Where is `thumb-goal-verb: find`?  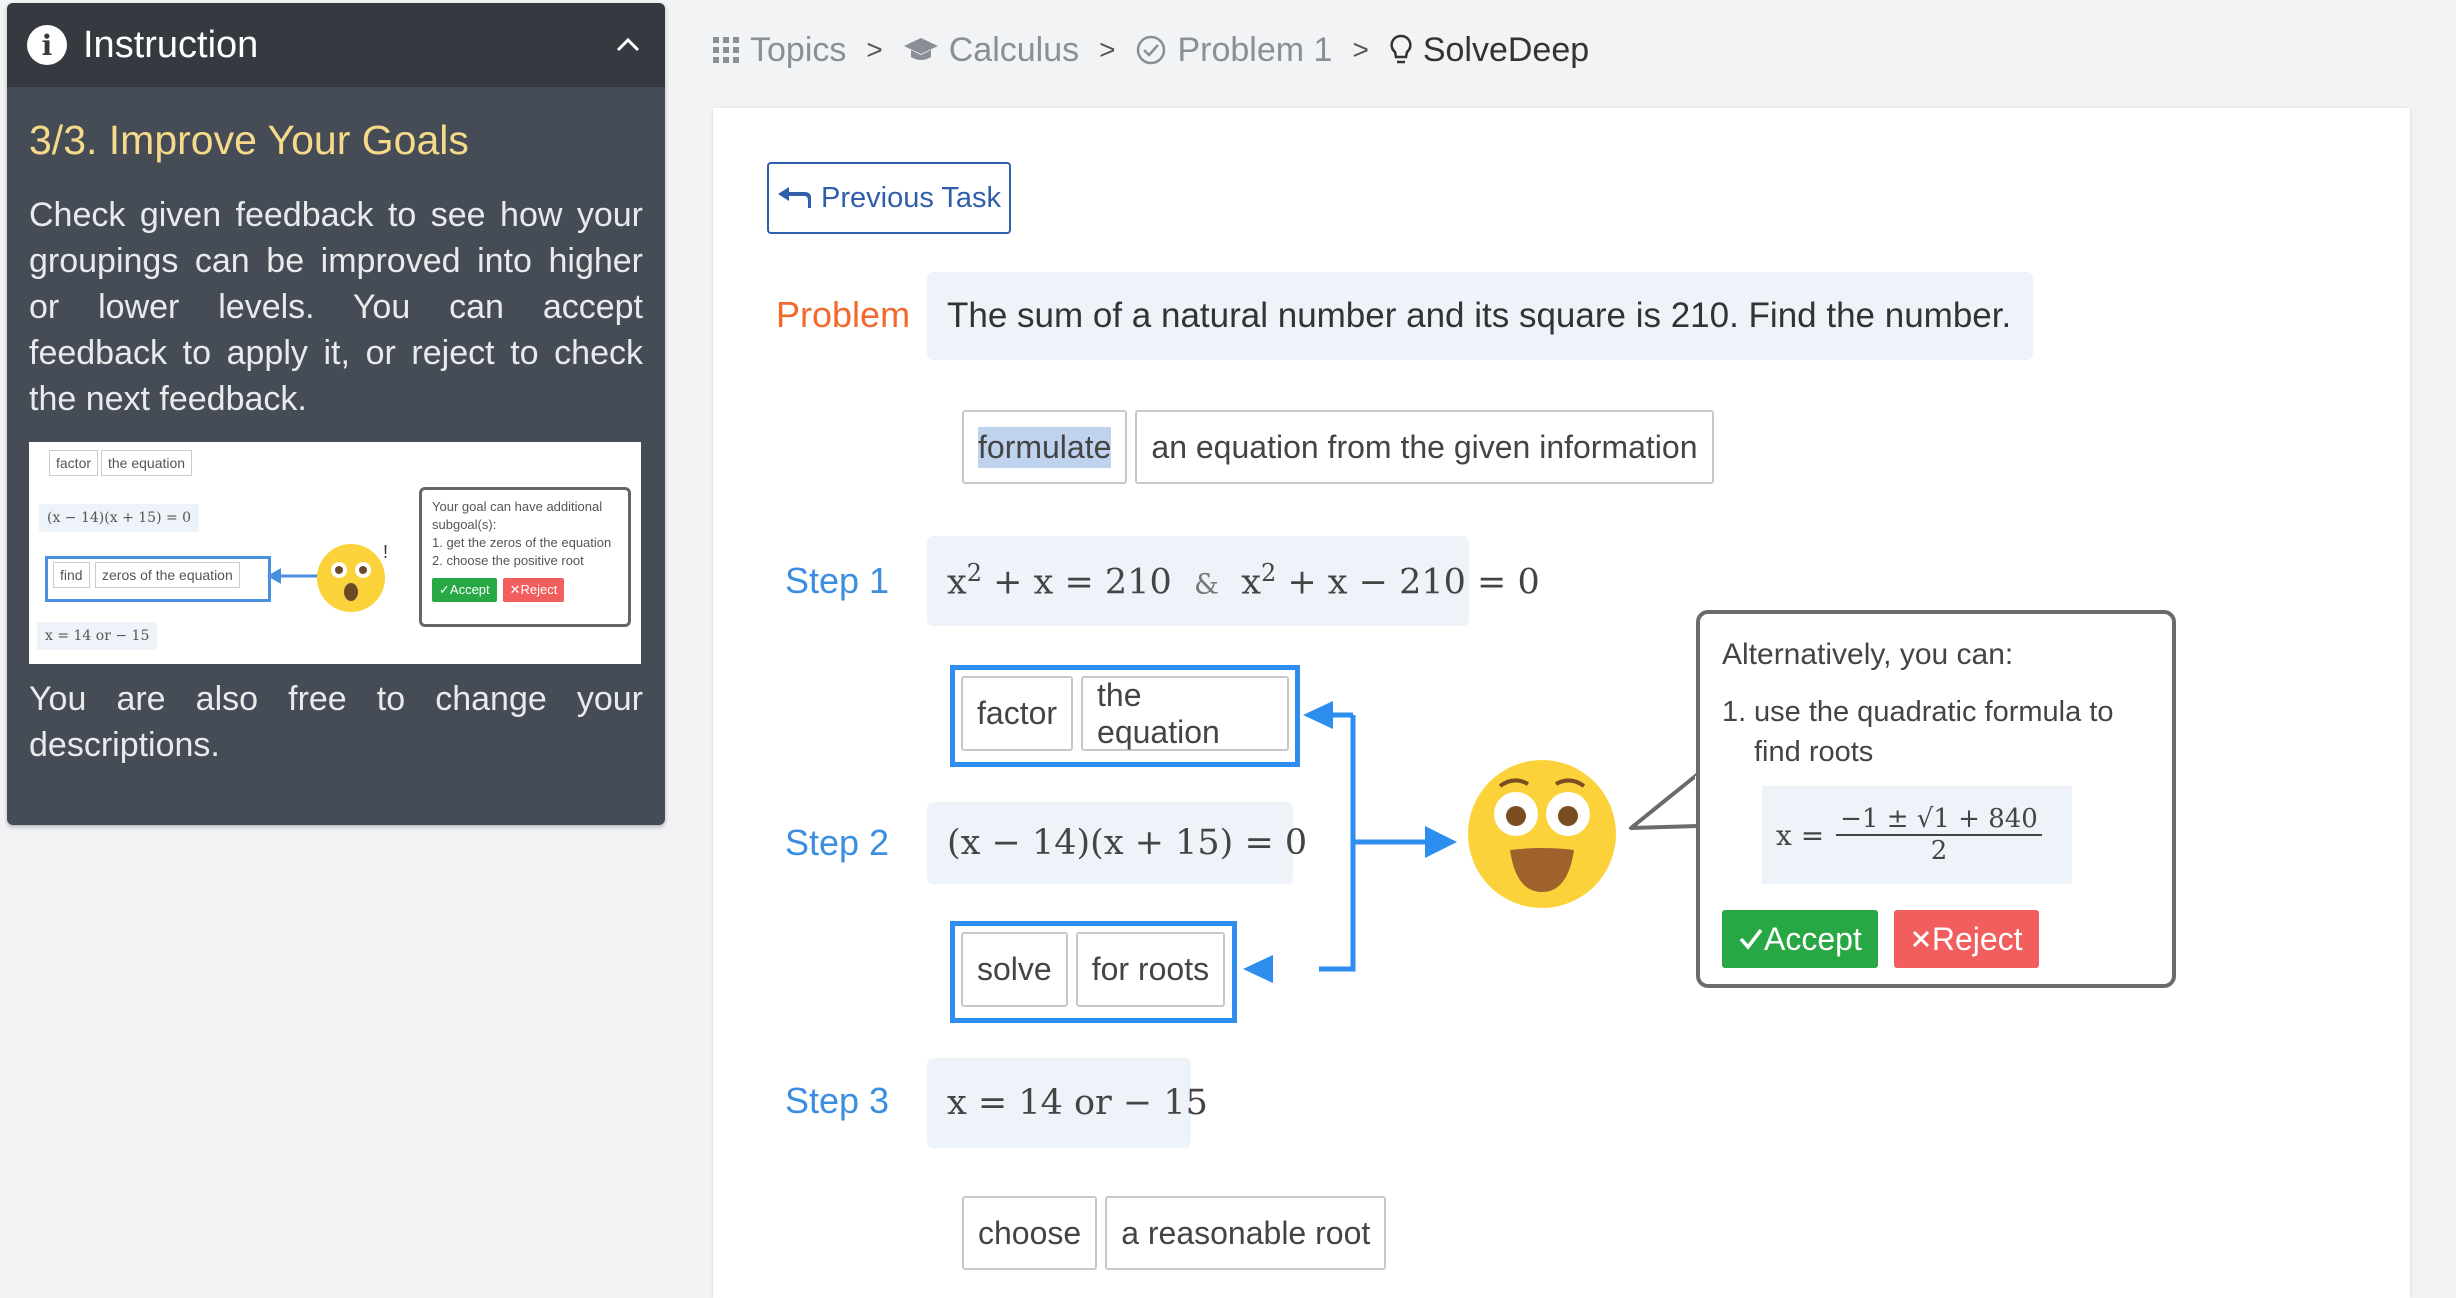
thumb-goal-verb: find is located at coordinates (71, 575).